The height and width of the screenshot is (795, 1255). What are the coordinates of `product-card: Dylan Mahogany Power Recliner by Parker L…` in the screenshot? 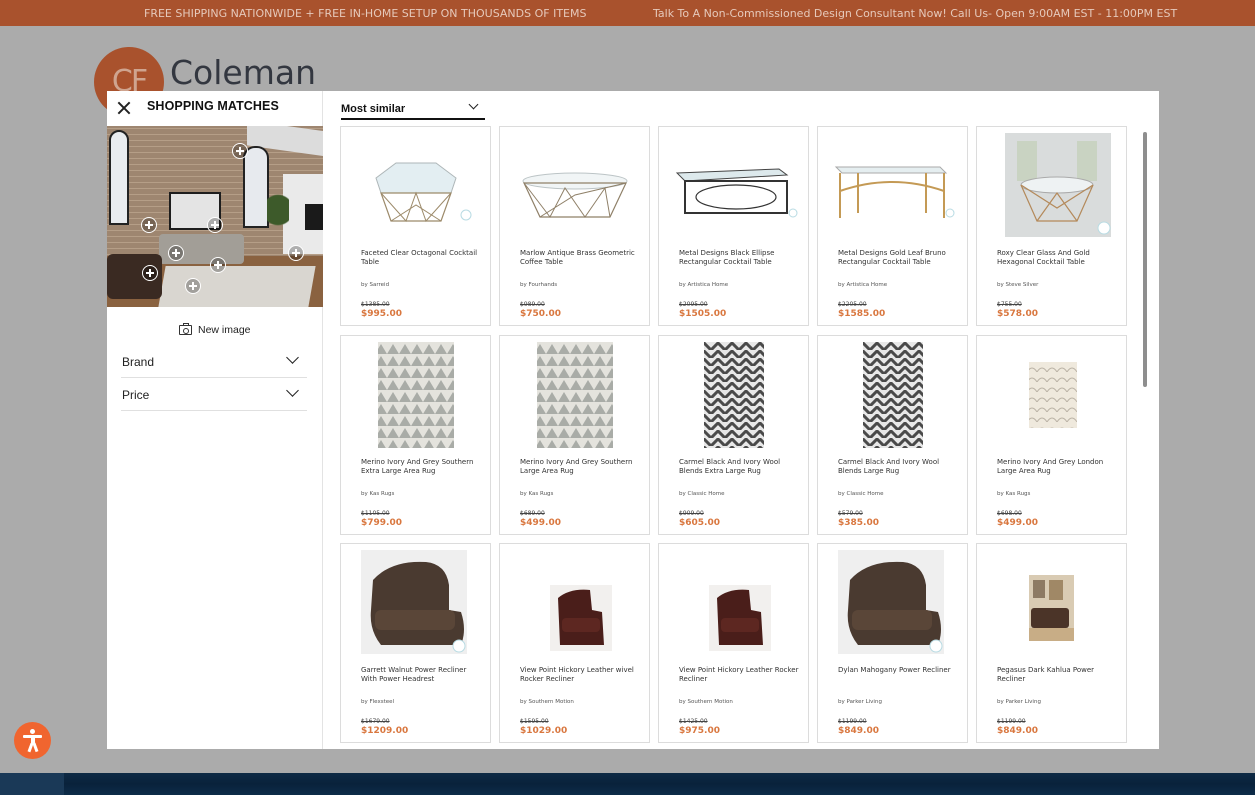 It's located at (892, 643).